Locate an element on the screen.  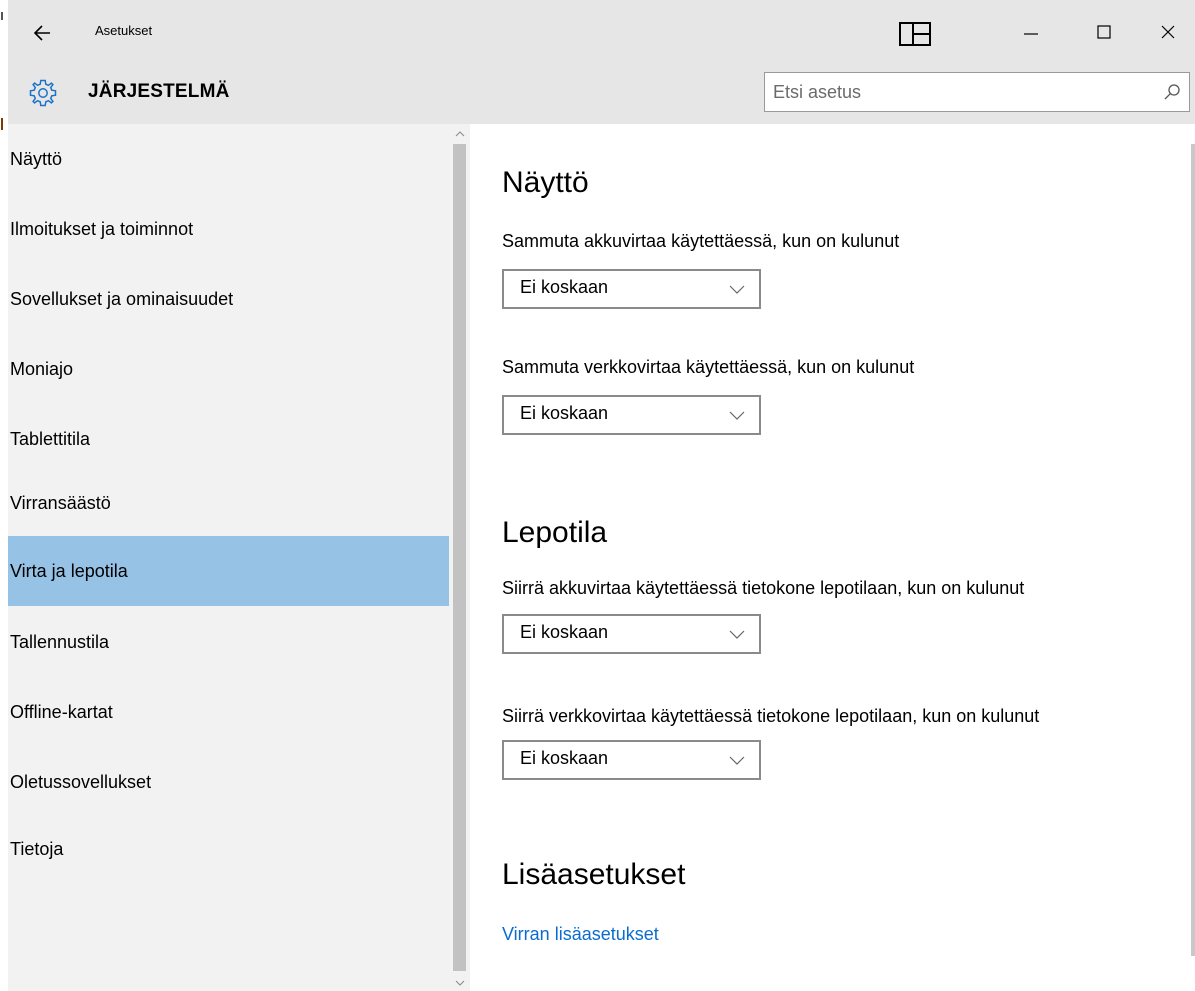
settings-header: JÄRJESTELMÄ is located at coordinates (601, 93).